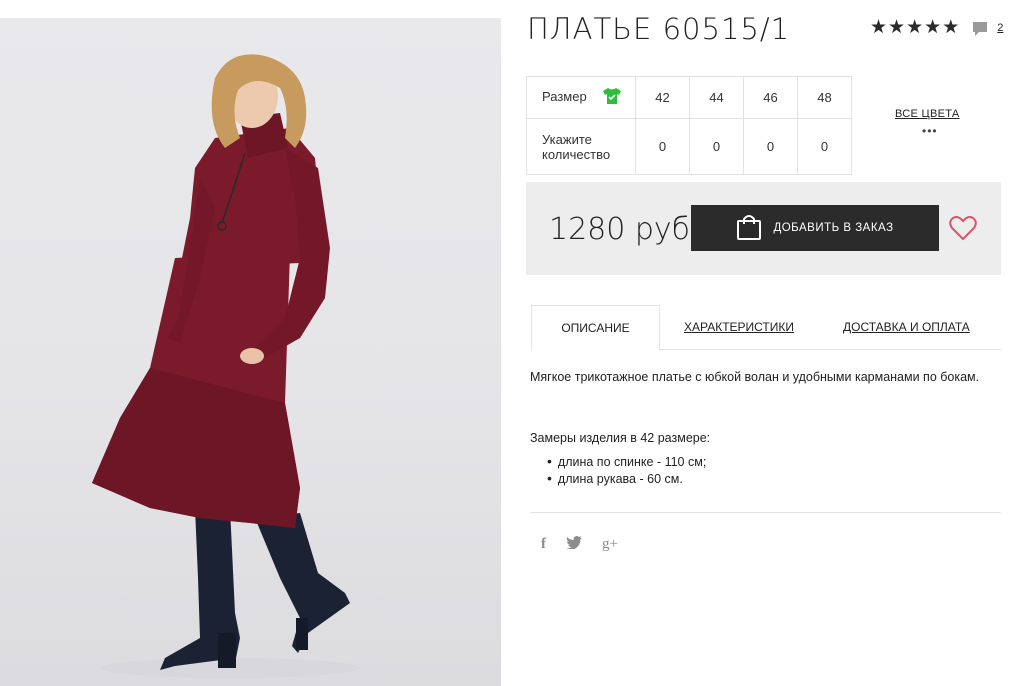  What do you see at coordinates (662, 97) in the screenshot?
I see `size-option: 42` at bounding box center [662, 97].